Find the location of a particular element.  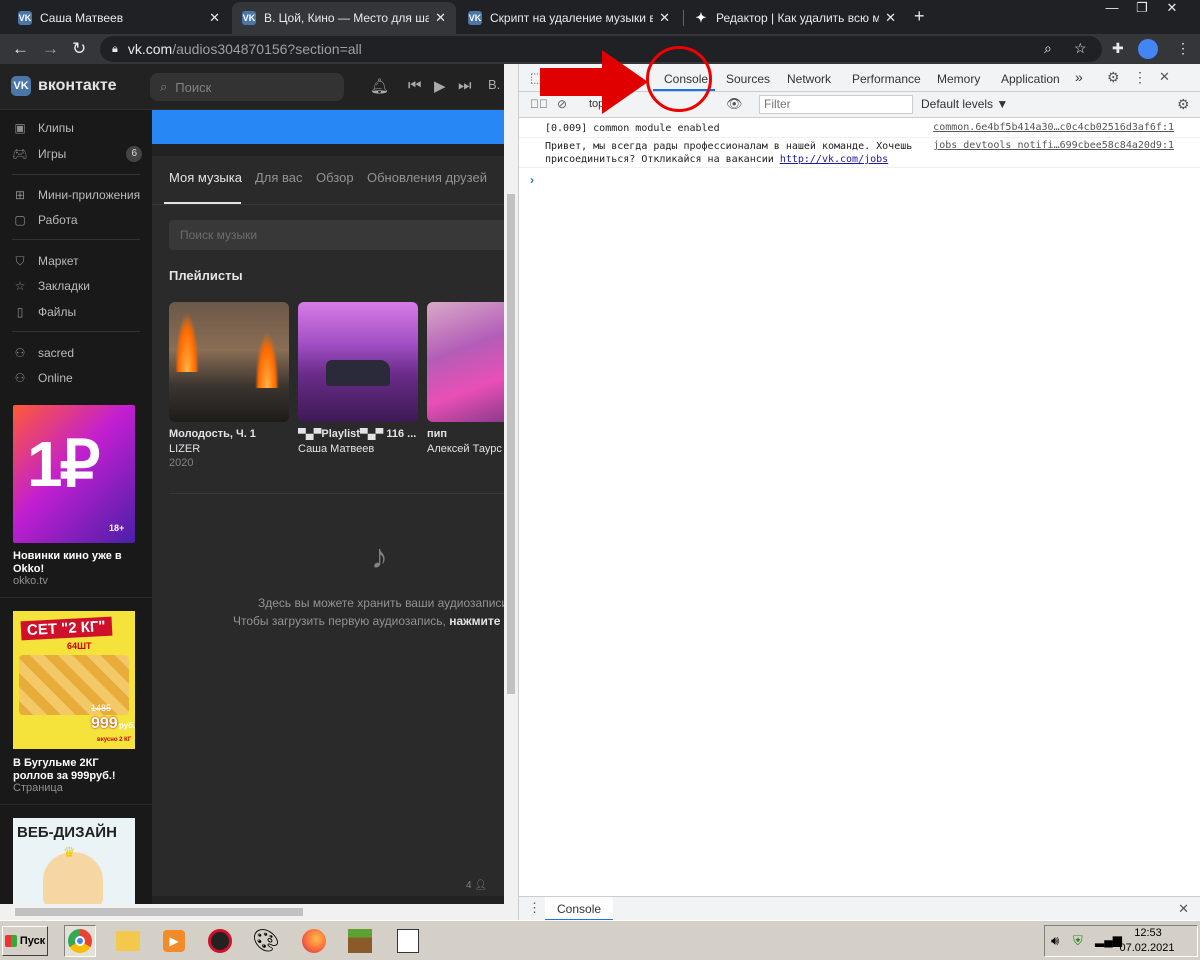

nav-item-bookmarks: ☆ Закладки is located at coordinates (77, 286).